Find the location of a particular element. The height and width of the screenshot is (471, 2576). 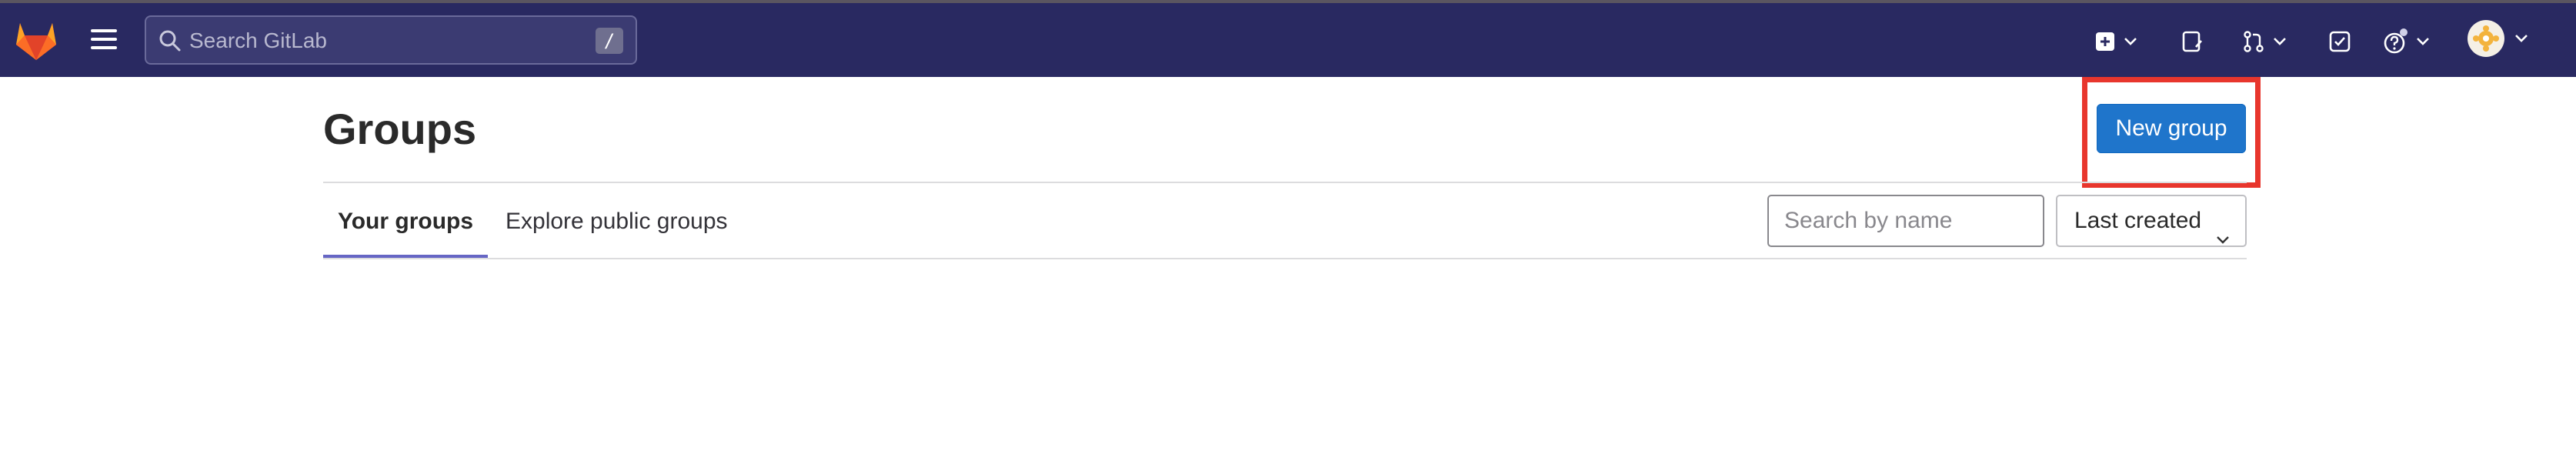

hamburger-menu-icon is located at coordinates (104, 40).